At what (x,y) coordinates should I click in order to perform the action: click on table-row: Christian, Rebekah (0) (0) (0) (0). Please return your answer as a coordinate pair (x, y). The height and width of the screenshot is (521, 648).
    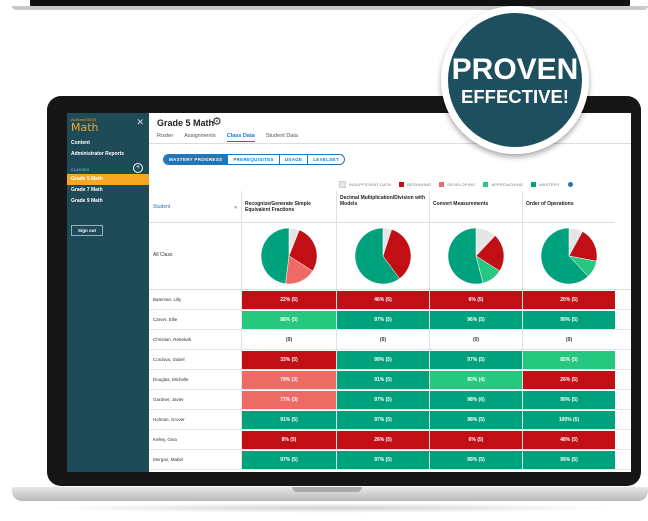
    Looking at the image, I should click on (390, 340).